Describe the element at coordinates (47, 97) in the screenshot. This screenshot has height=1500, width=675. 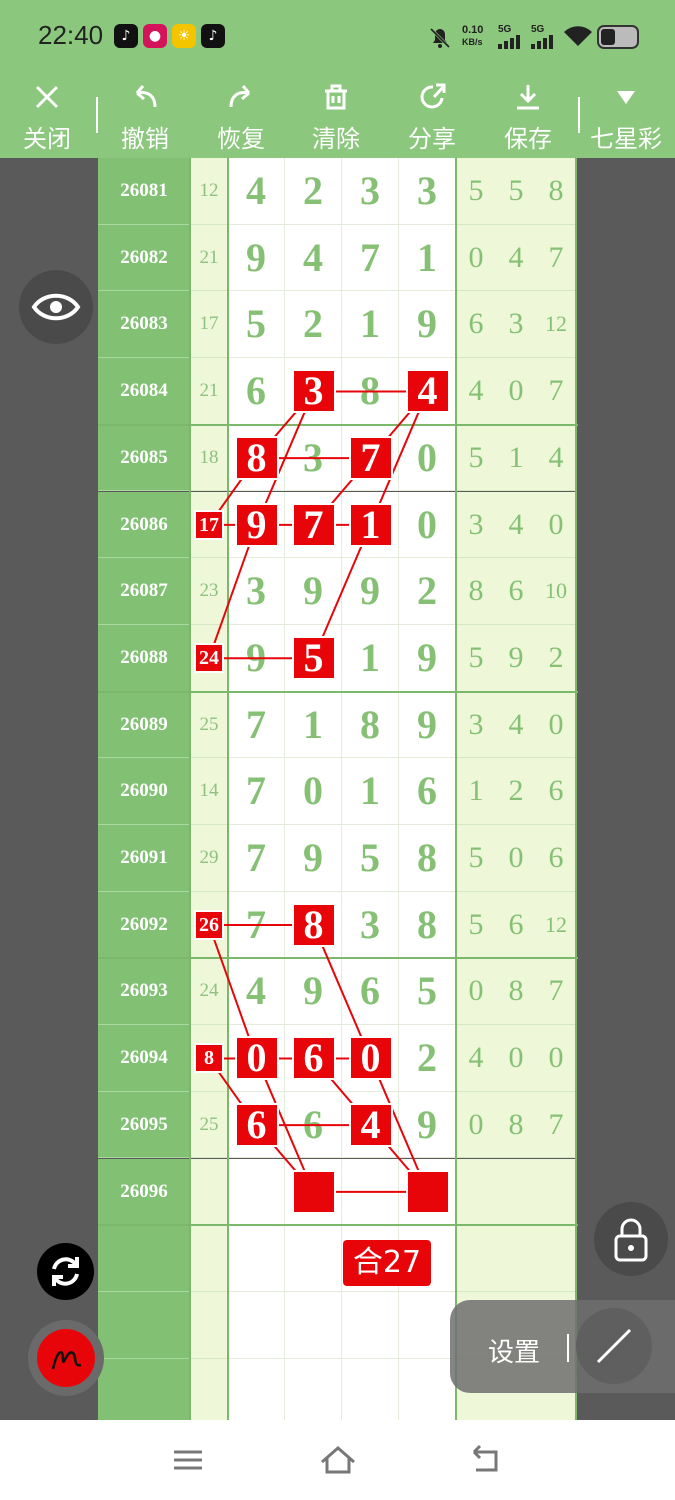
I see `close-icon` at that location.